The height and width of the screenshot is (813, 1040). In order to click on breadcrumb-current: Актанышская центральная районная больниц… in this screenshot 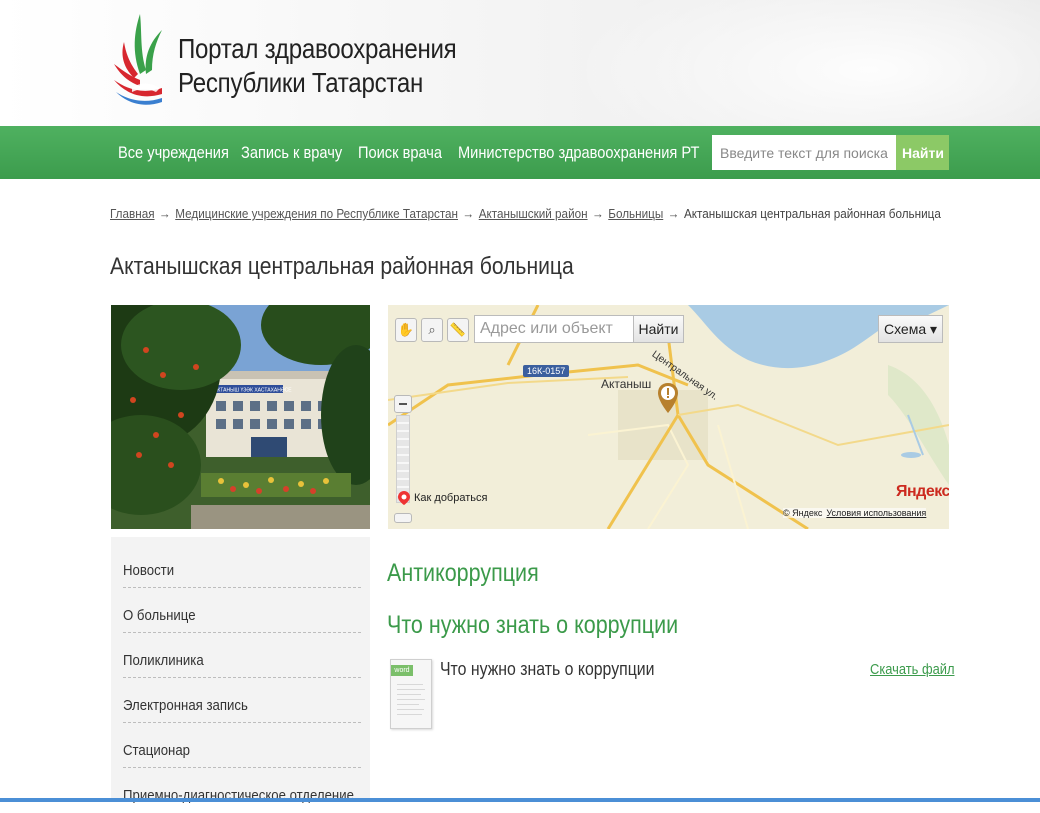, I will do `click(812, 213)`.